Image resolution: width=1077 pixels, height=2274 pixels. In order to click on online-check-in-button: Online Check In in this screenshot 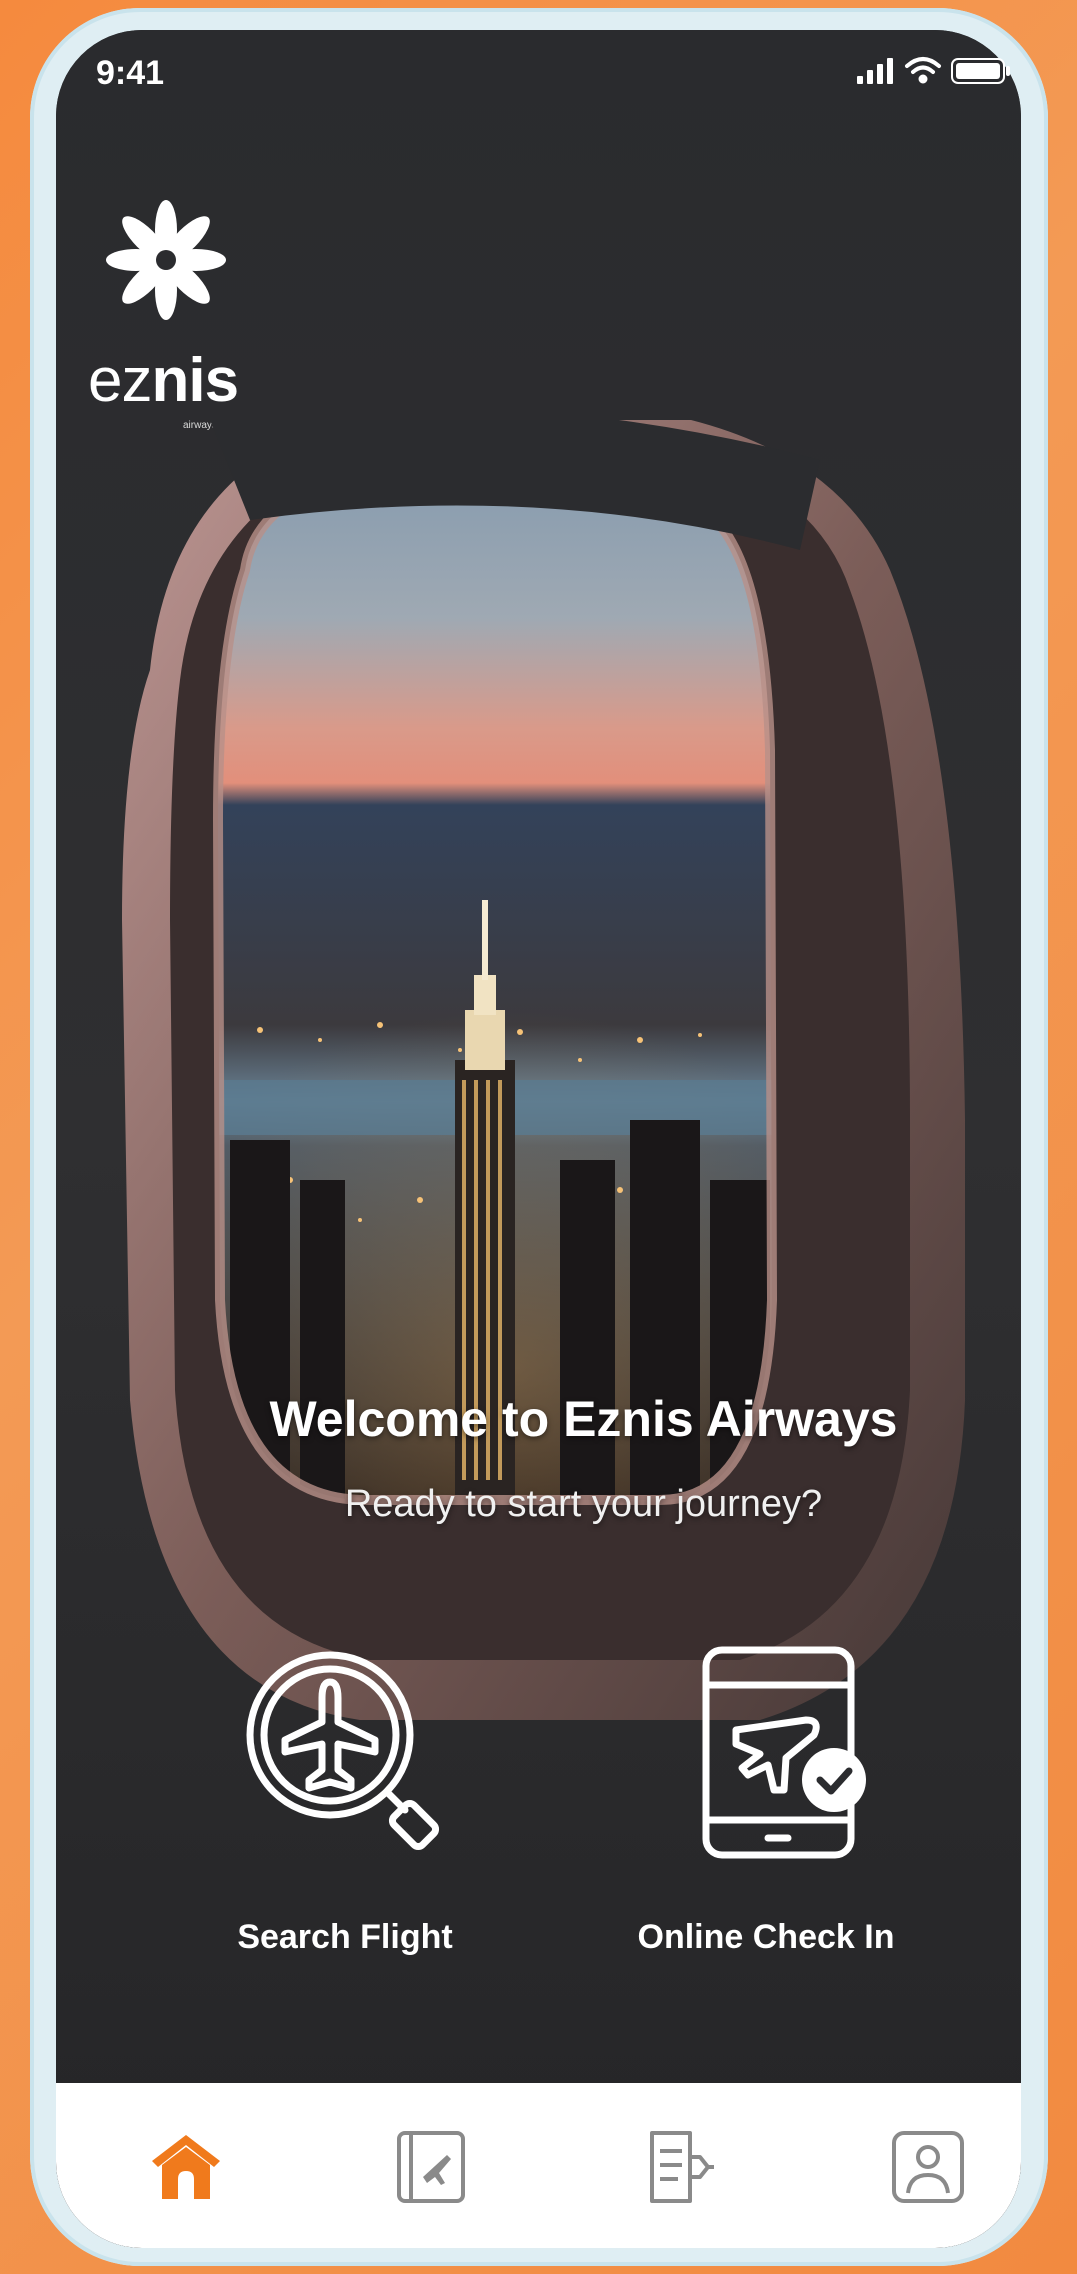, I will do `click(766, 1798)`.